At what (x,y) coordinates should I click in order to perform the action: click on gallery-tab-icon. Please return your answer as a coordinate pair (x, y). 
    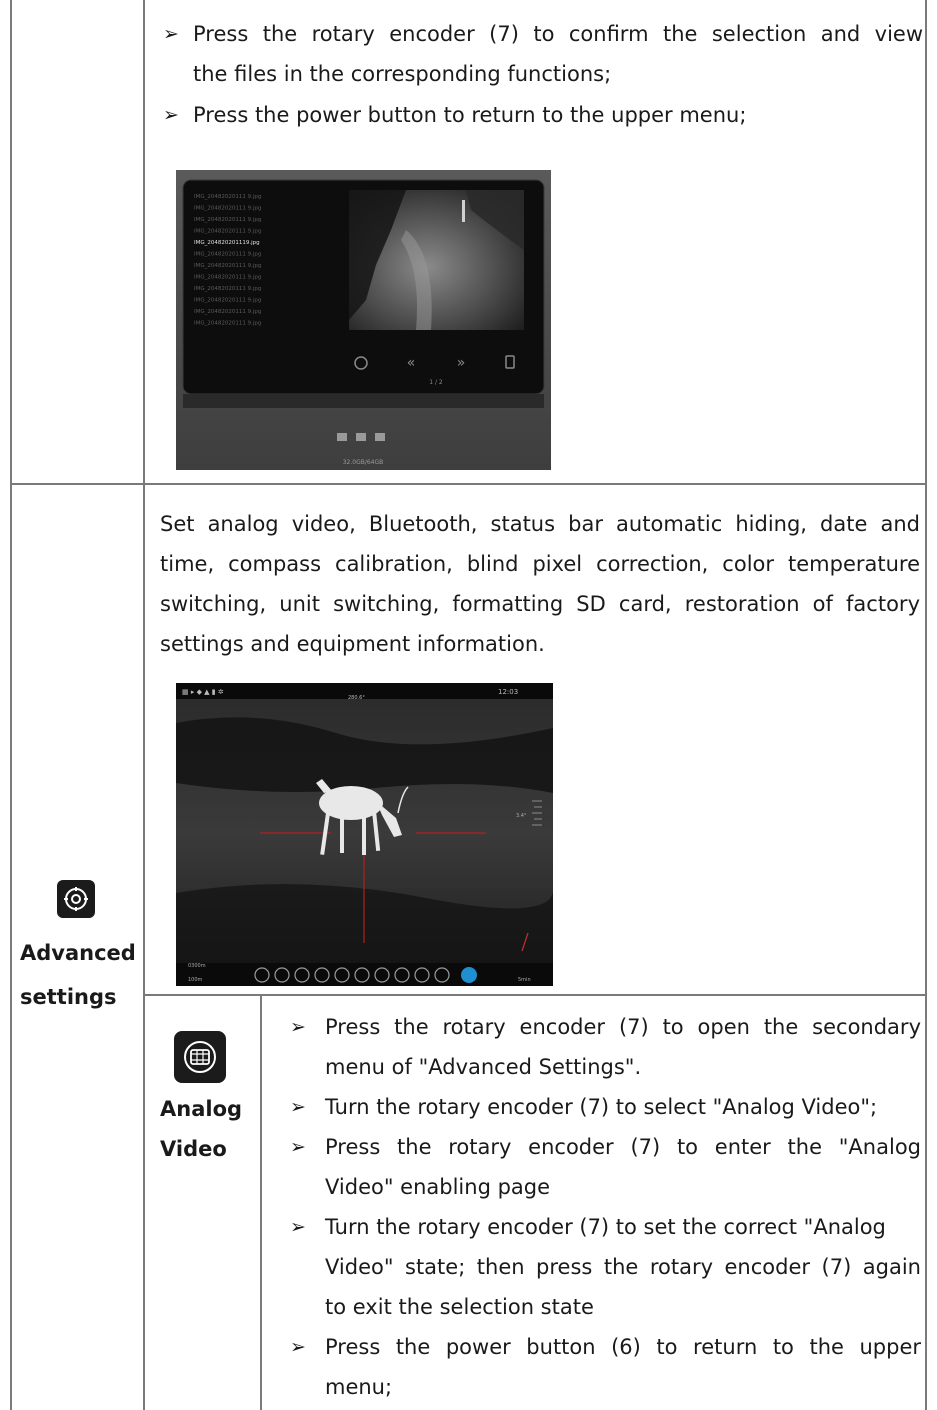
    Looking at the image, I should click on (380, 437).